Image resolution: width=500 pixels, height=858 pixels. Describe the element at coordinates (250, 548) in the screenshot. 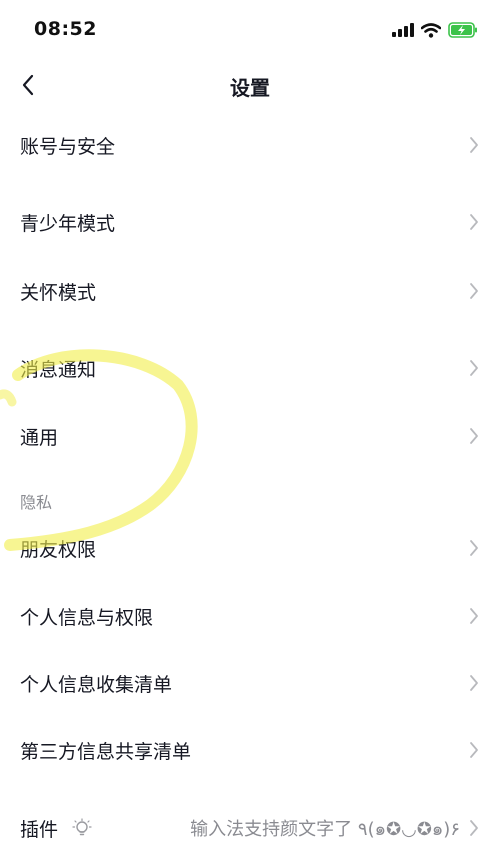

I see `settings-item-friend-permissions: 朋友权限` at that location.